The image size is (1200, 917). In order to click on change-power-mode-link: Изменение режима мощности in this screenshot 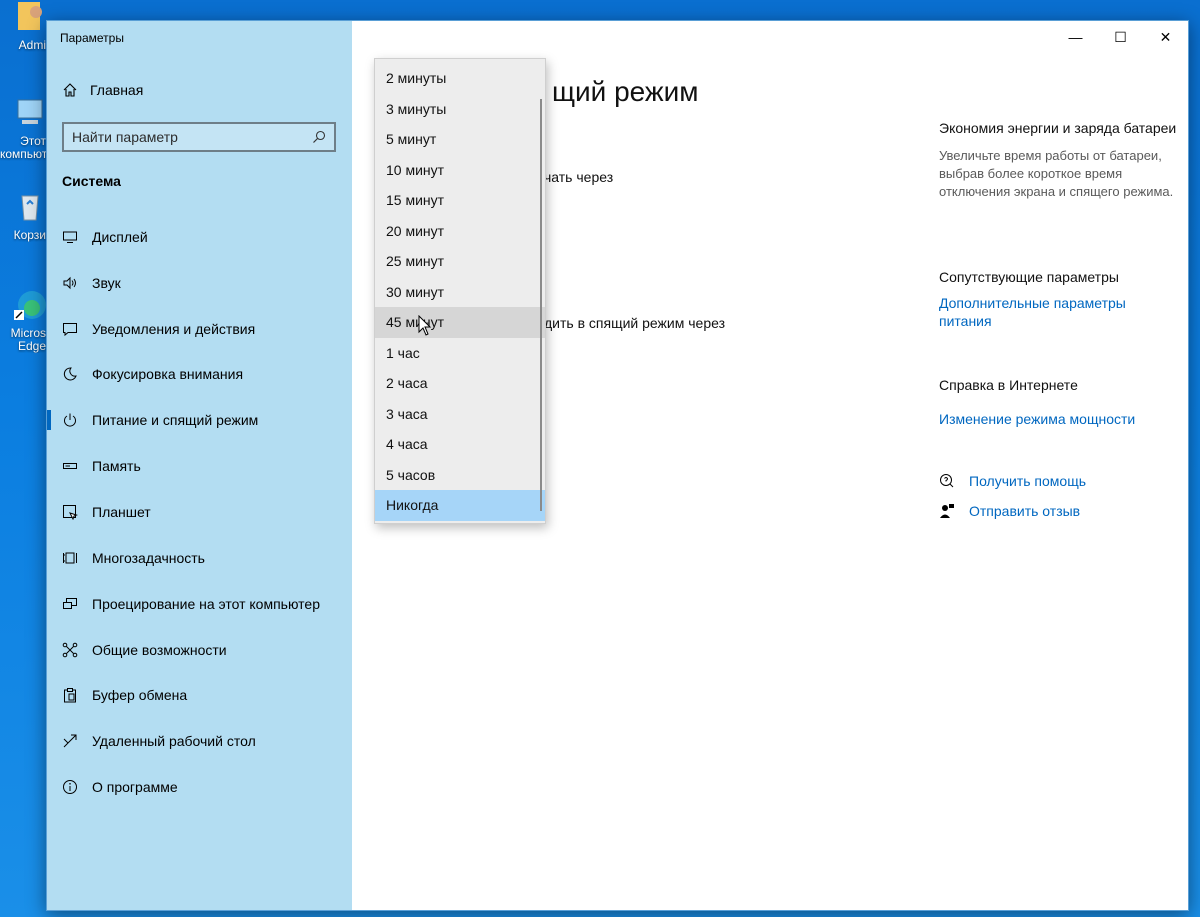, I will do `click(1054, 419)`.